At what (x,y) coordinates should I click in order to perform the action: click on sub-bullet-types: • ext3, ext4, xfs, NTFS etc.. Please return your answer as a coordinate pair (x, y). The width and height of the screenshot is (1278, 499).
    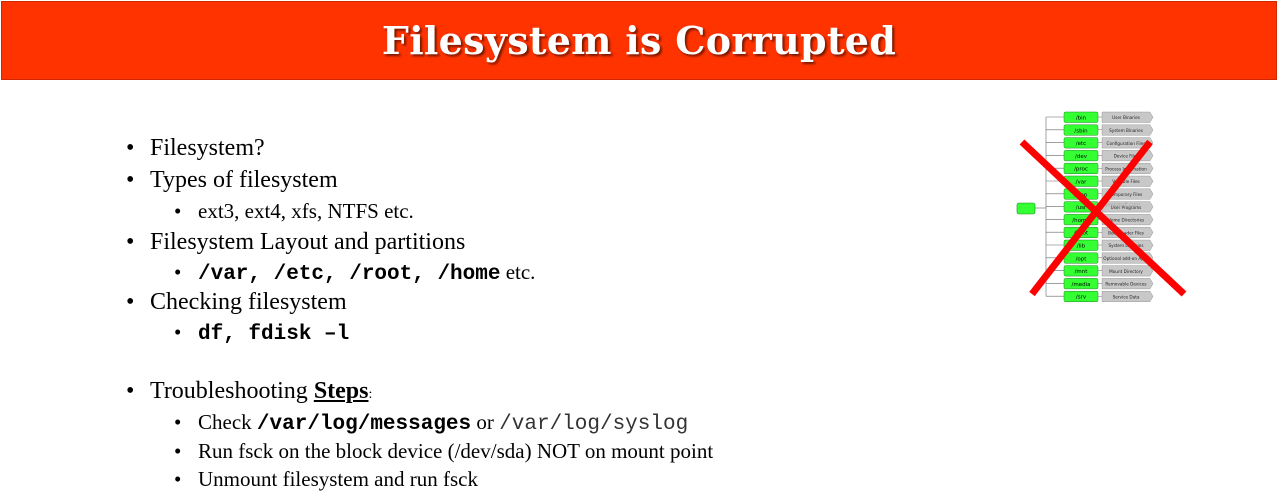
    Looking at the image, I should click on (294, 211).